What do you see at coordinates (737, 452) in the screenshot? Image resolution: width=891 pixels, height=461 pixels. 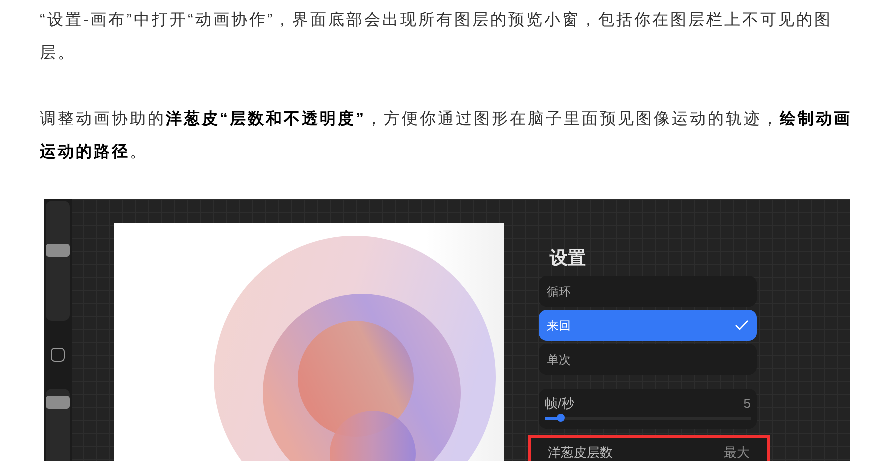 I see `onion-skin-value: 最大` at bounding box center [737, 452].